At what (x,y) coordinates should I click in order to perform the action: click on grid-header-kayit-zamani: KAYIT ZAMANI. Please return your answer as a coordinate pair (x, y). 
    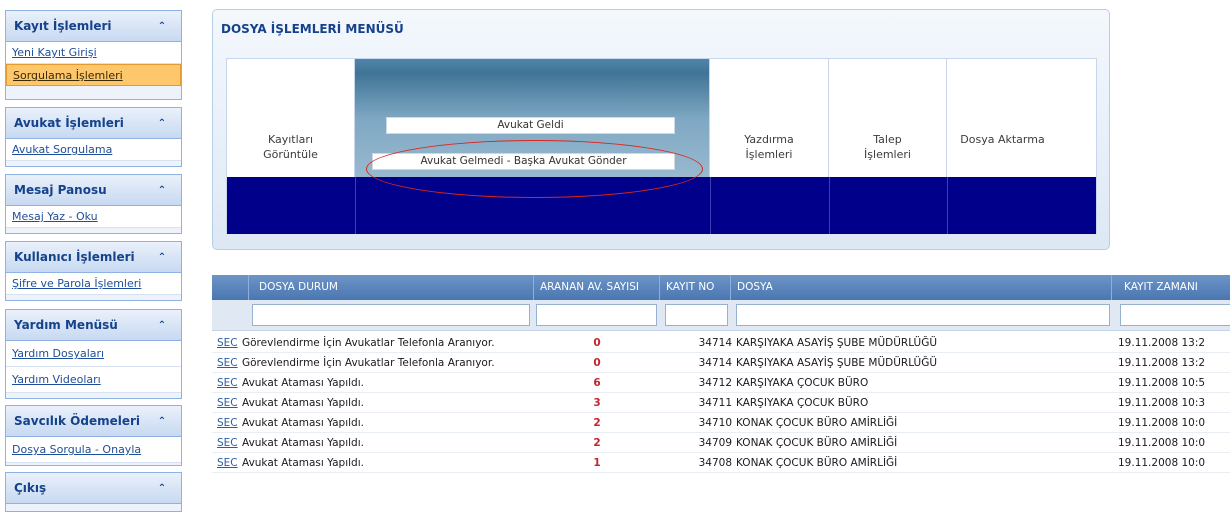
    Looking at the image, I should click on (1171, 287).